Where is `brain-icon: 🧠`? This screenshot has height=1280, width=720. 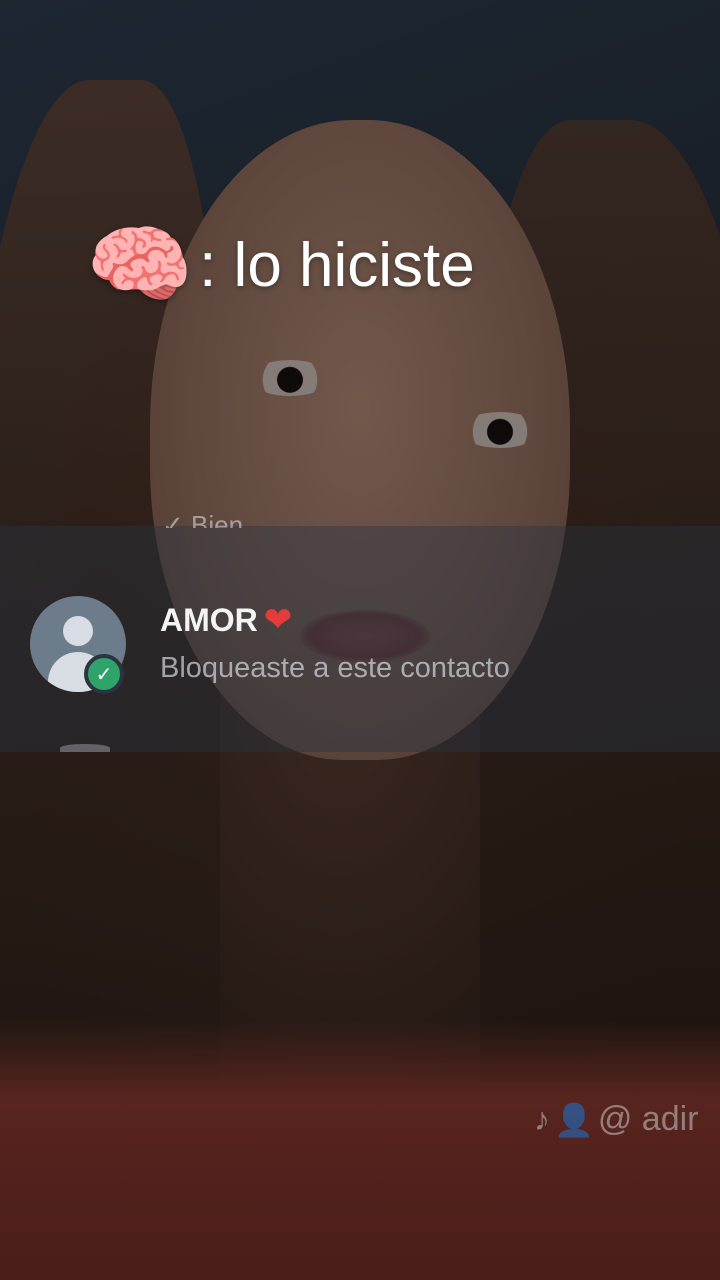 brain-icon: 🧠 is located at coordinates (140, 265).